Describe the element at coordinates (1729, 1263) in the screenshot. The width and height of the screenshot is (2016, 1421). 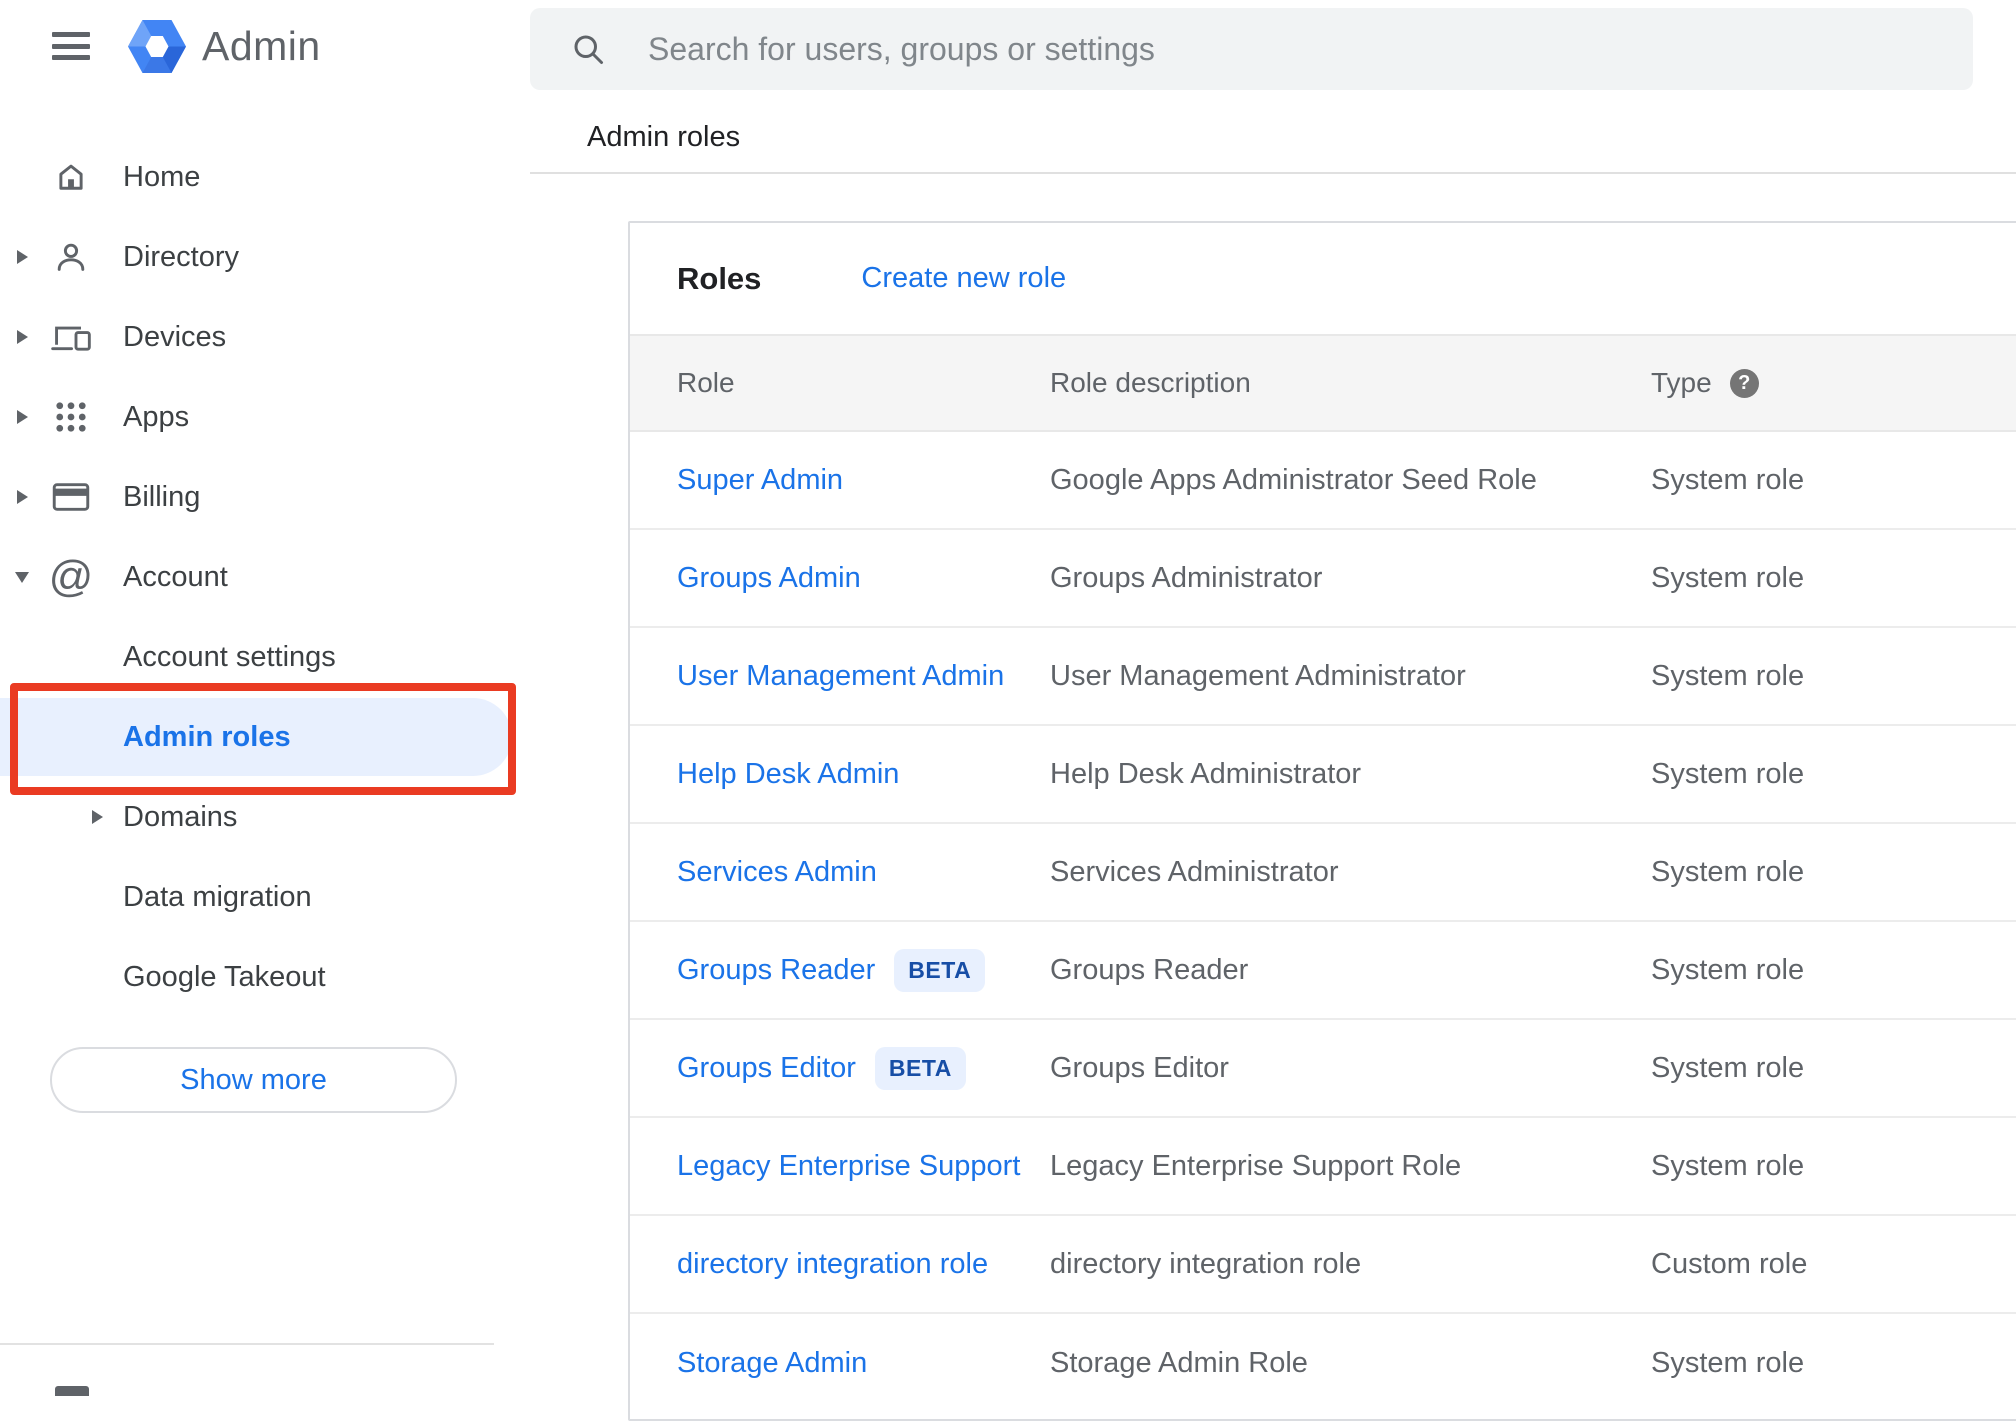
I see `role-type: Custom role` at that location.